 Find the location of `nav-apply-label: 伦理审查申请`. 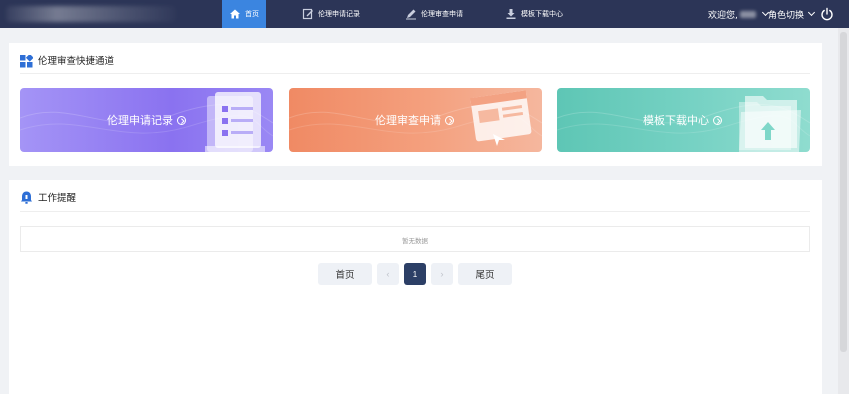

nav-apply-label: 伦理审查申请 is located at coordinates (442, 14).